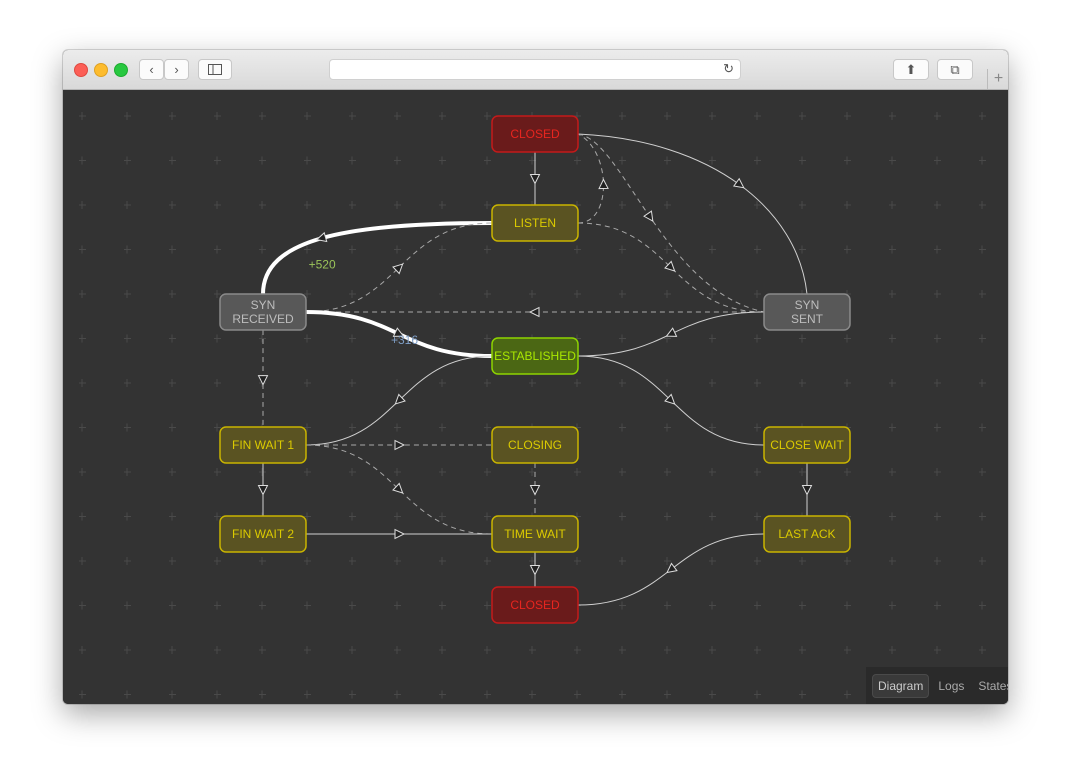 The image size is (1069, 764). I want to click on state-label: LAST ACK, so click(806, 534).